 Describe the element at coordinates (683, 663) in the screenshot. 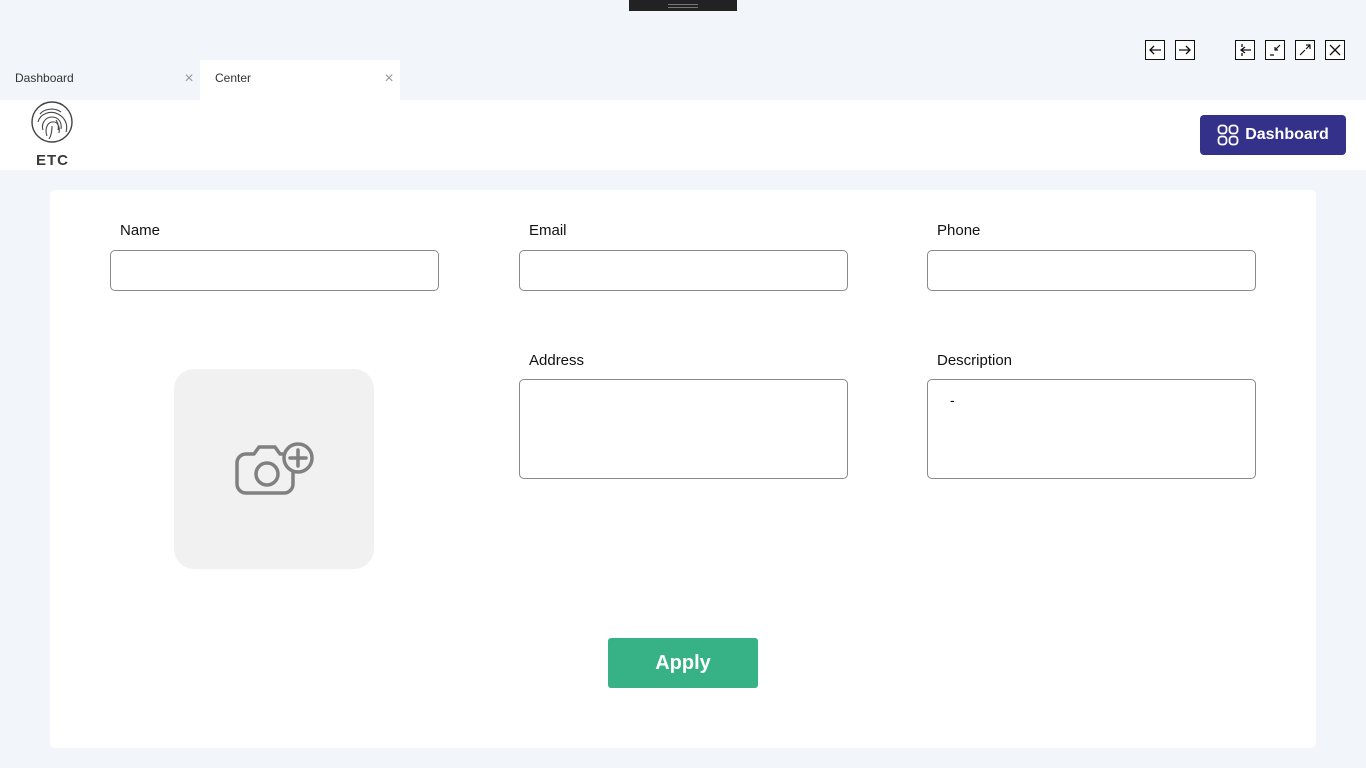

I see `apply-button: Apply` at that location.